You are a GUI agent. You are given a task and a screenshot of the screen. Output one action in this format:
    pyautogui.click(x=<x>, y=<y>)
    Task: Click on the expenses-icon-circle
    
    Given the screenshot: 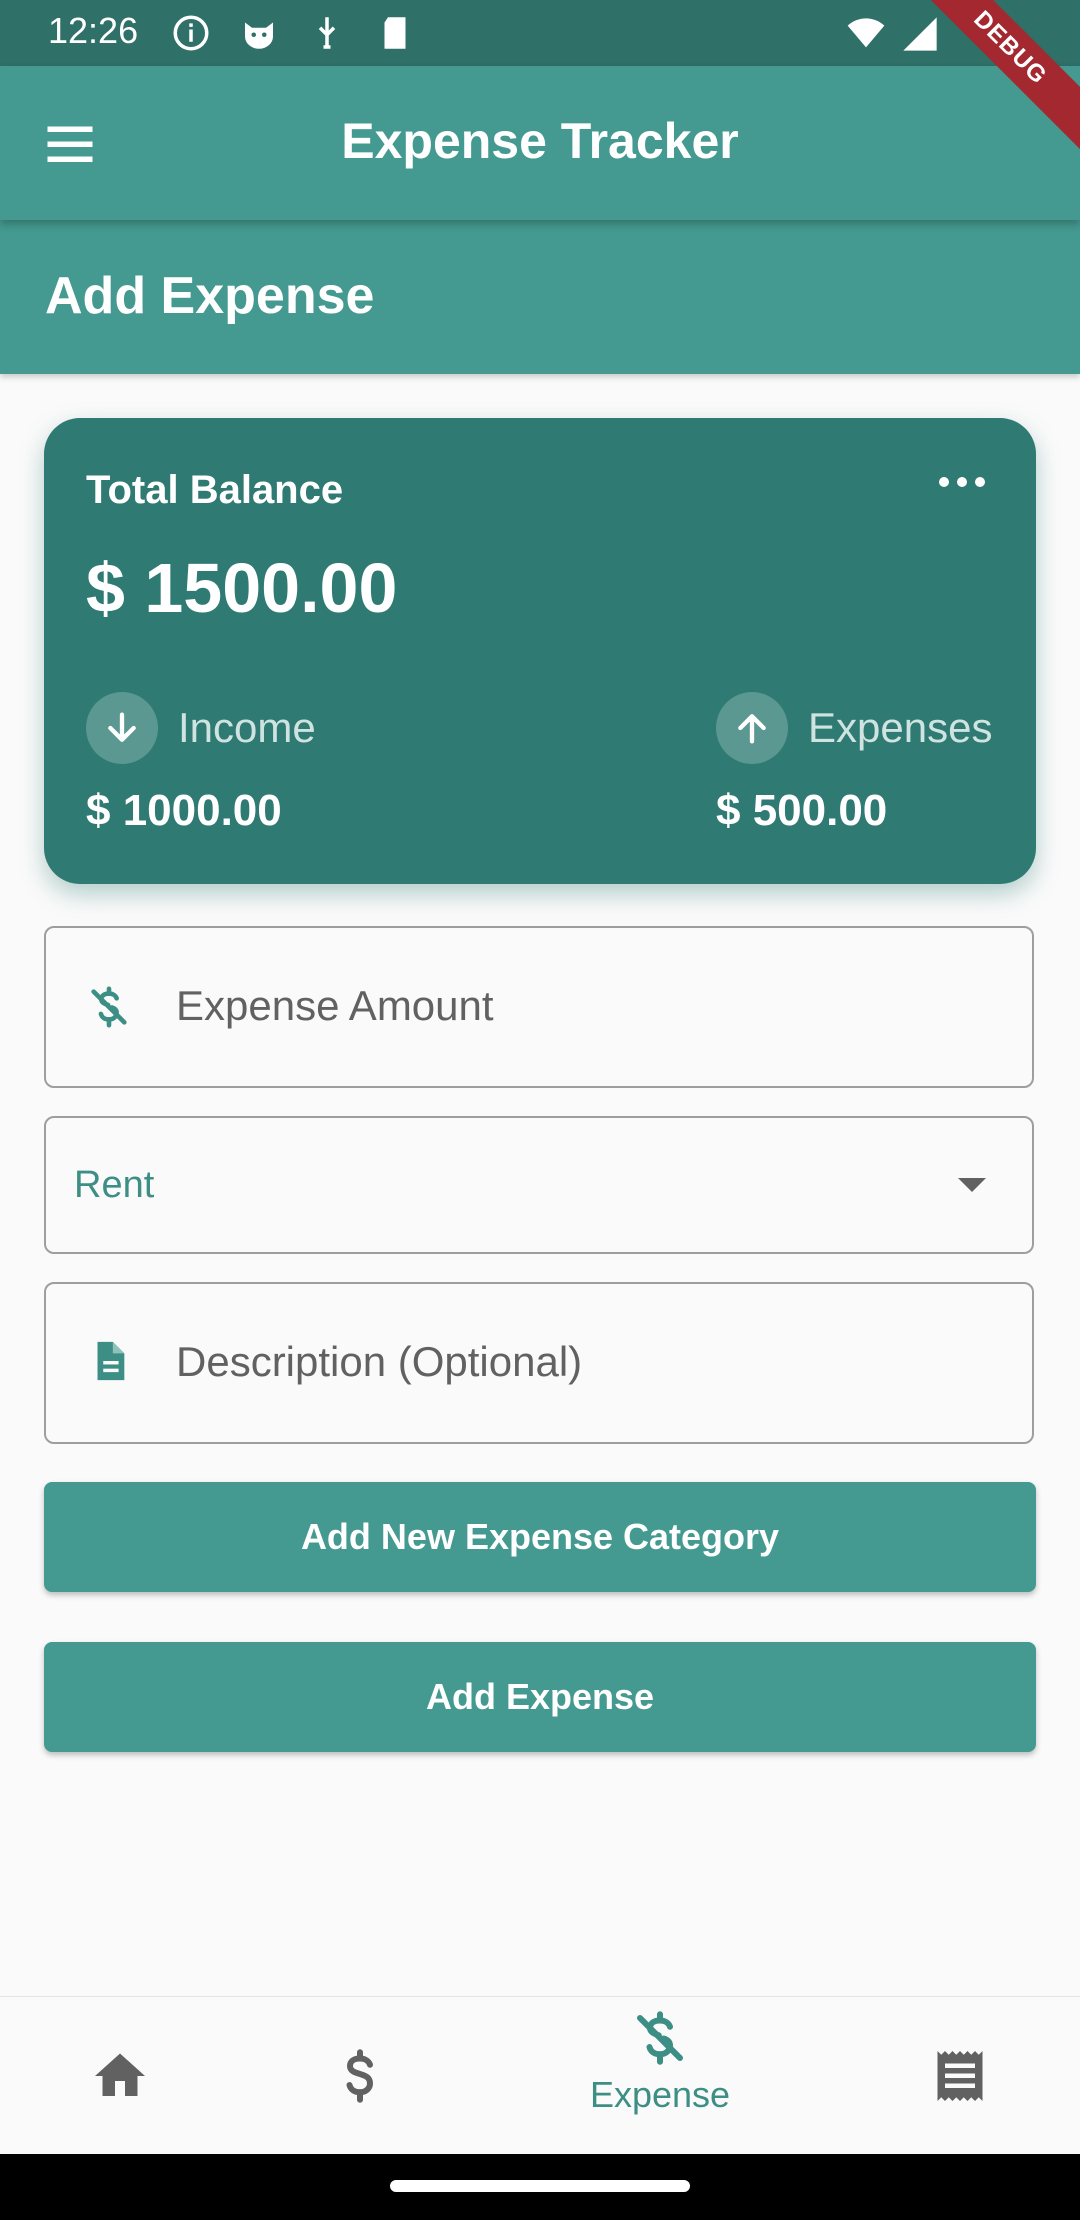 What is the action you would take?
    pyautogui.click(x=752, y=728)
    